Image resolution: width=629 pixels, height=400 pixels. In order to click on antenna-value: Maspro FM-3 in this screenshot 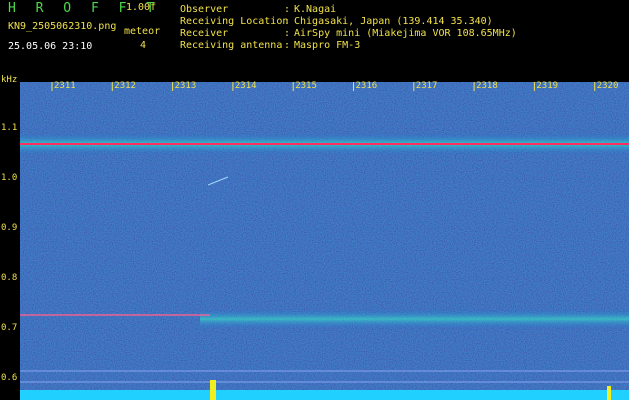, I will do `click(327, 45)`.